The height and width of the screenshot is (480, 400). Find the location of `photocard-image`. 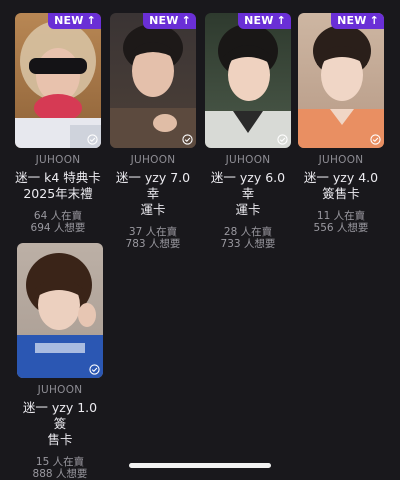

photocard-image is located at coordinates (60, 310).